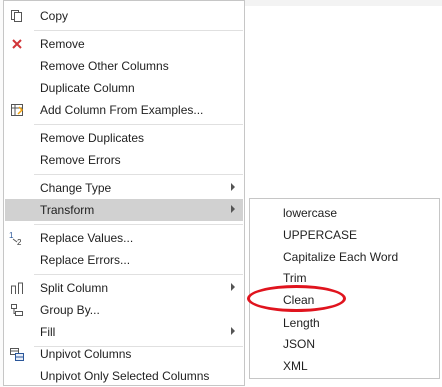 The width and height of the screenshot is (442, 387). Describe the element at coordinates (344, 299) in the screenshot. I see `submenu-item-clean: Clean` at that location.